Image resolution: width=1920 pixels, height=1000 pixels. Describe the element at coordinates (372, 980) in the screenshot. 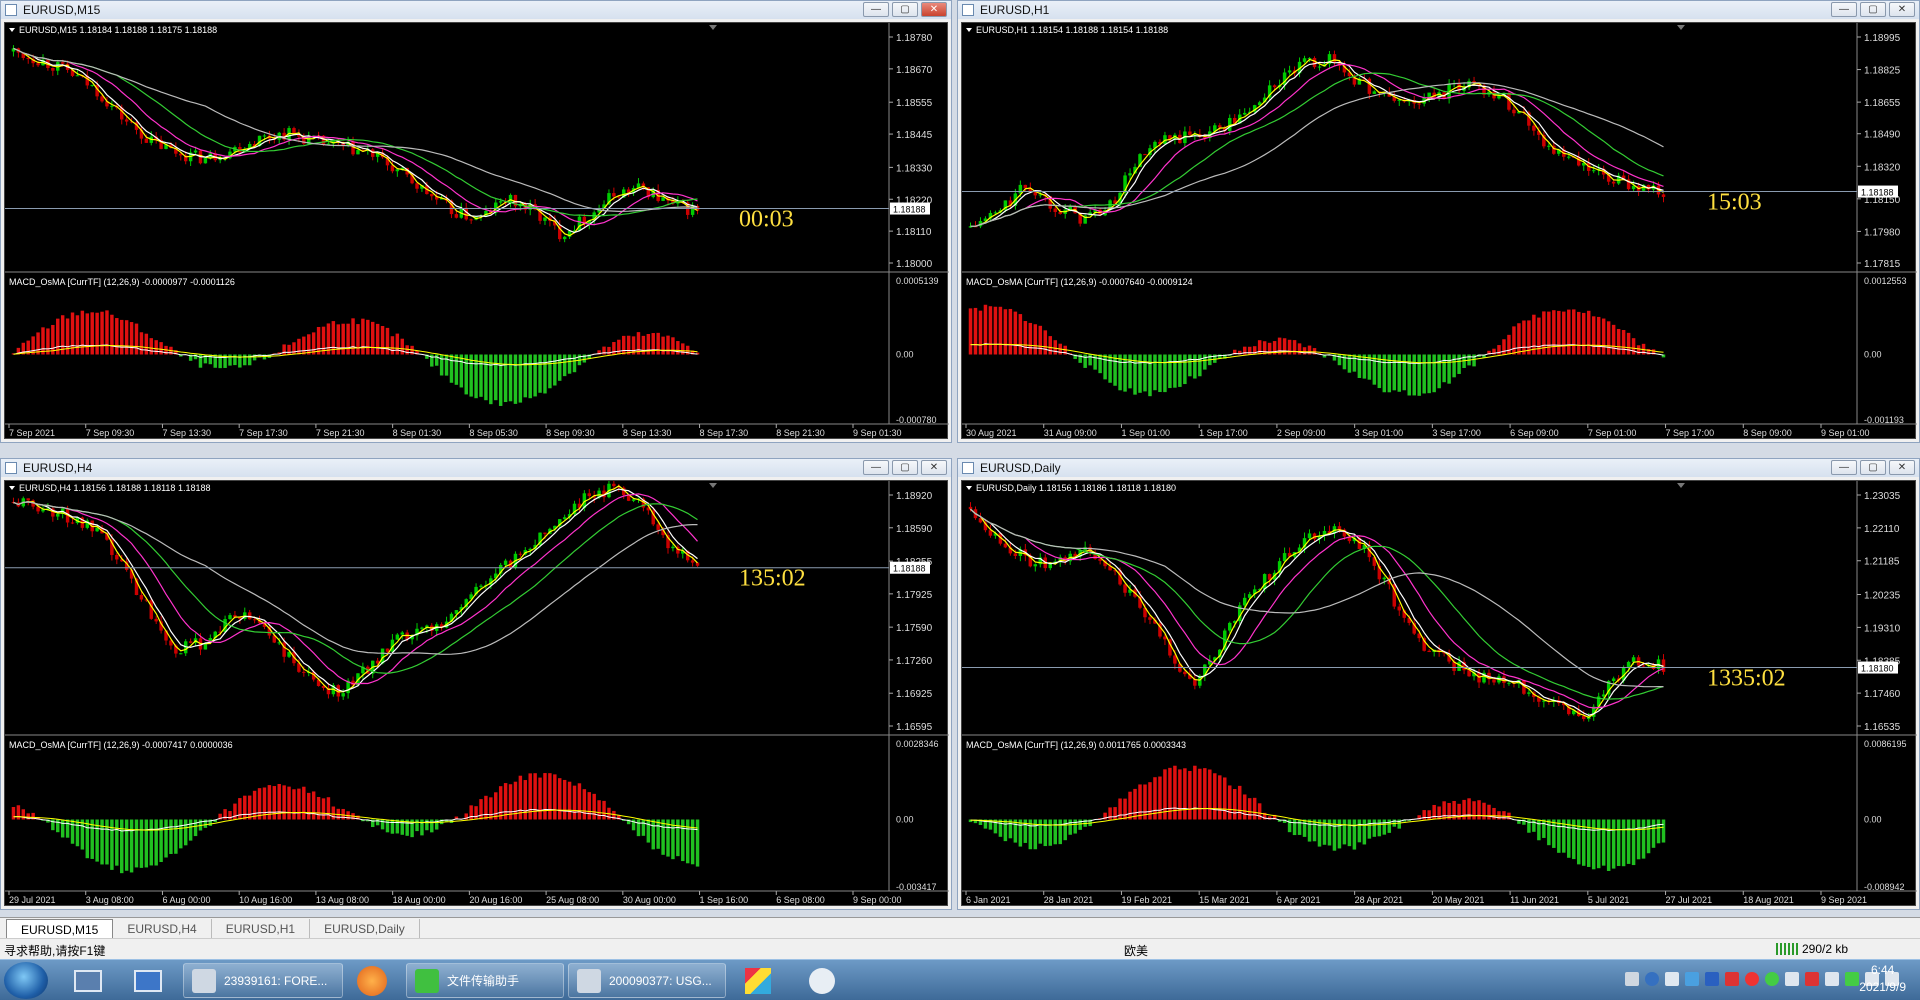

I see `browser-icon` at that location.